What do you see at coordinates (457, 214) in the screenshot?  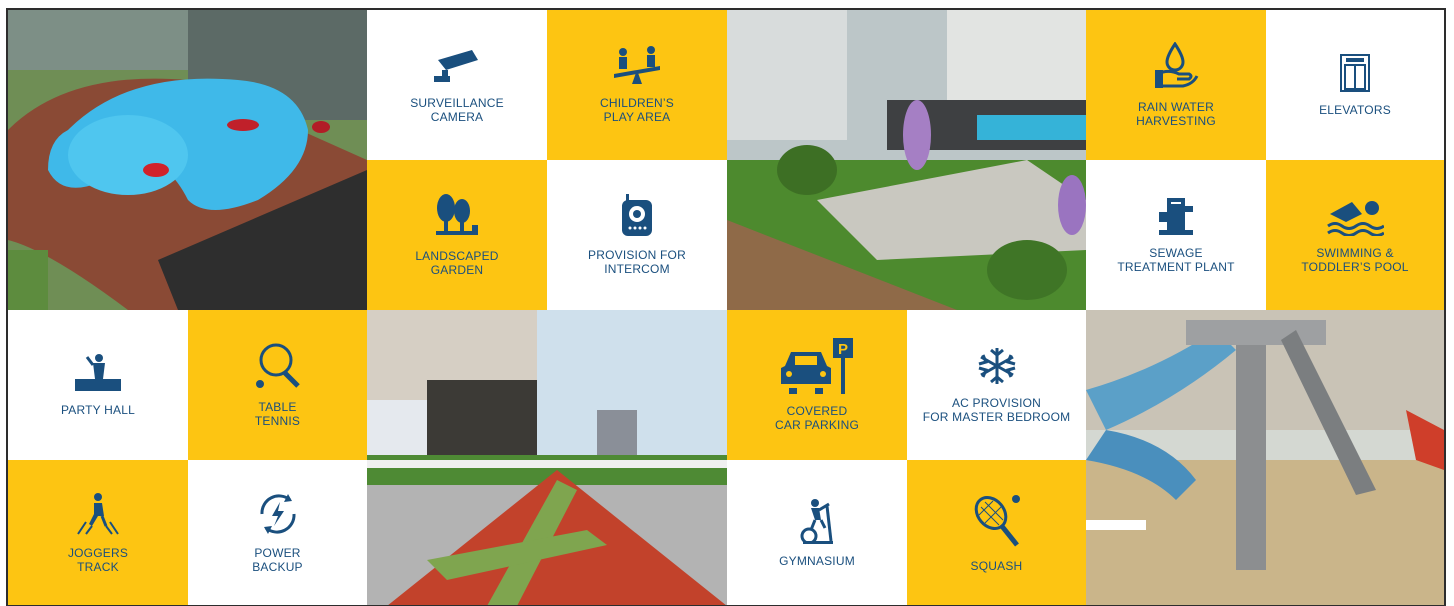 I see `landscaped-garden-icon` at bounding box center [457, 214].